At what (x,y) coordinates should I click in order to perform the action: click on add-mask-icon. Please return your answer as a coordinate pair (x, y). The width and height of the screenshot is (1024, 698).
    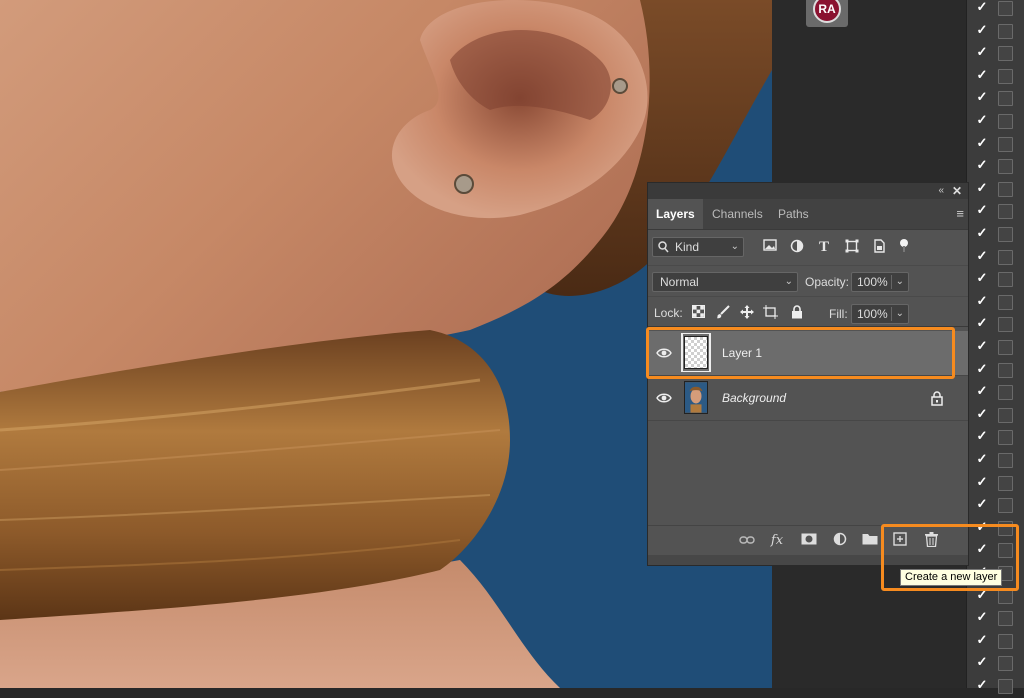
    Looking at the image, I should click on (809, 541).